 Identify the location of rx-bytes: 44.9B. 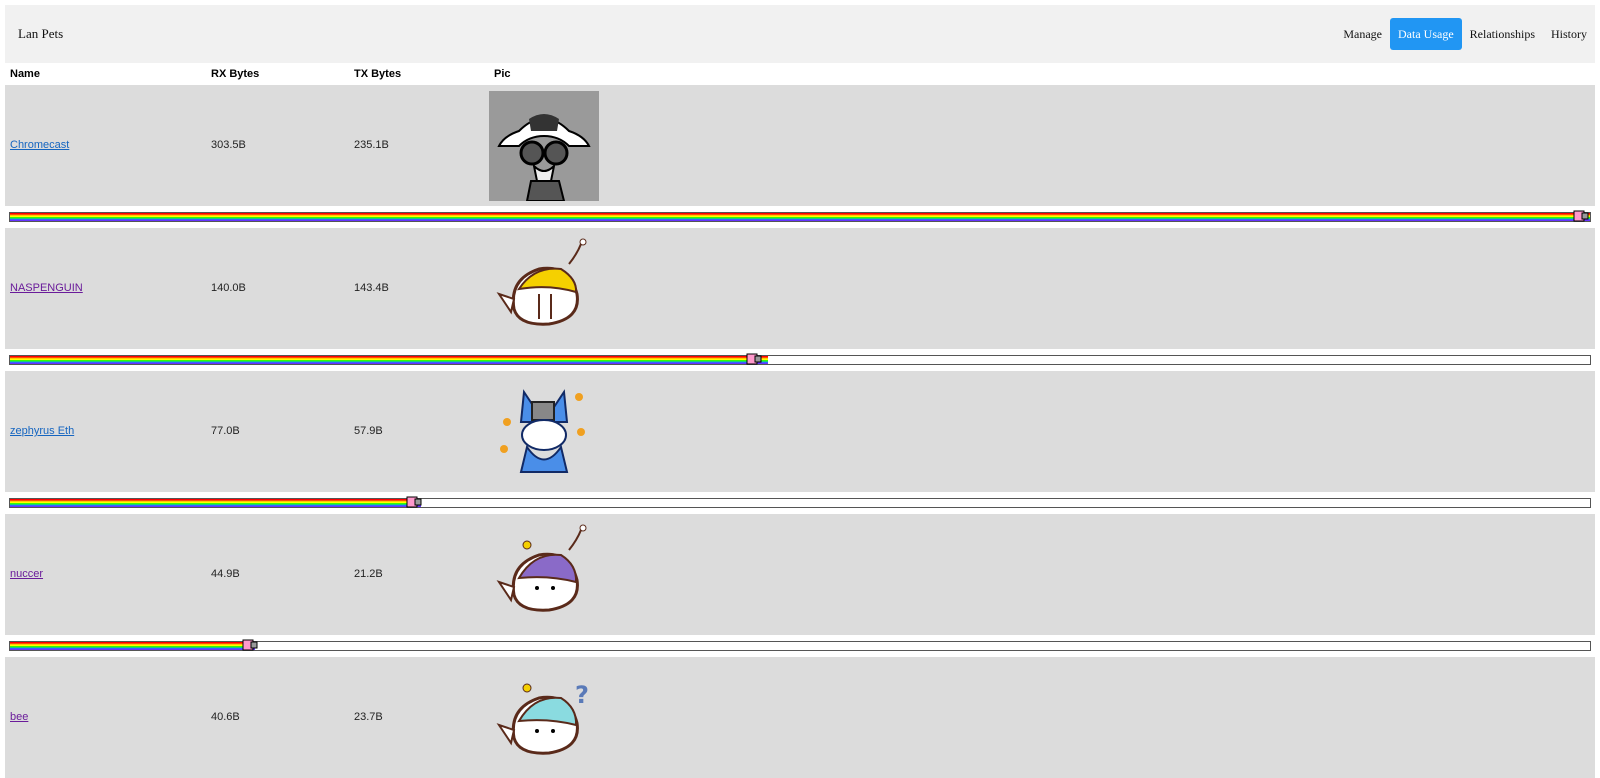
(225, 574).